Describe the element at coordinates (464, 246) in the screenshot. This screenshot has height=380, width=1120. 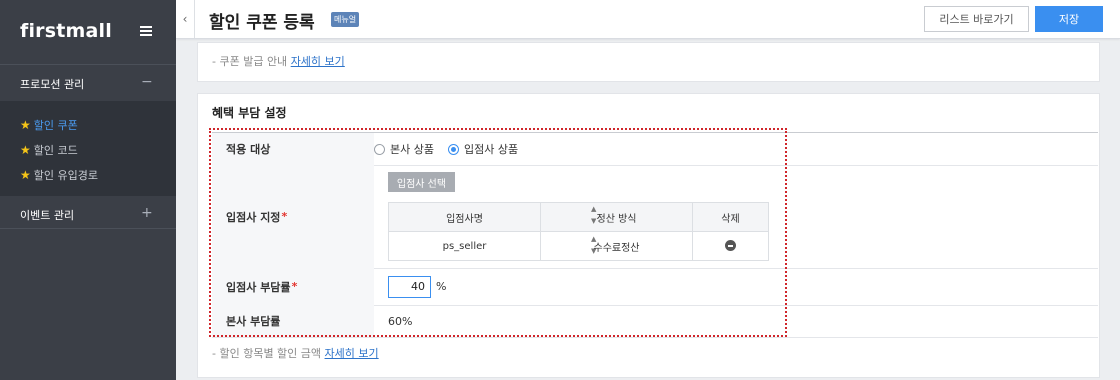
I see `seller-name-cell: ps_seller` at that location.